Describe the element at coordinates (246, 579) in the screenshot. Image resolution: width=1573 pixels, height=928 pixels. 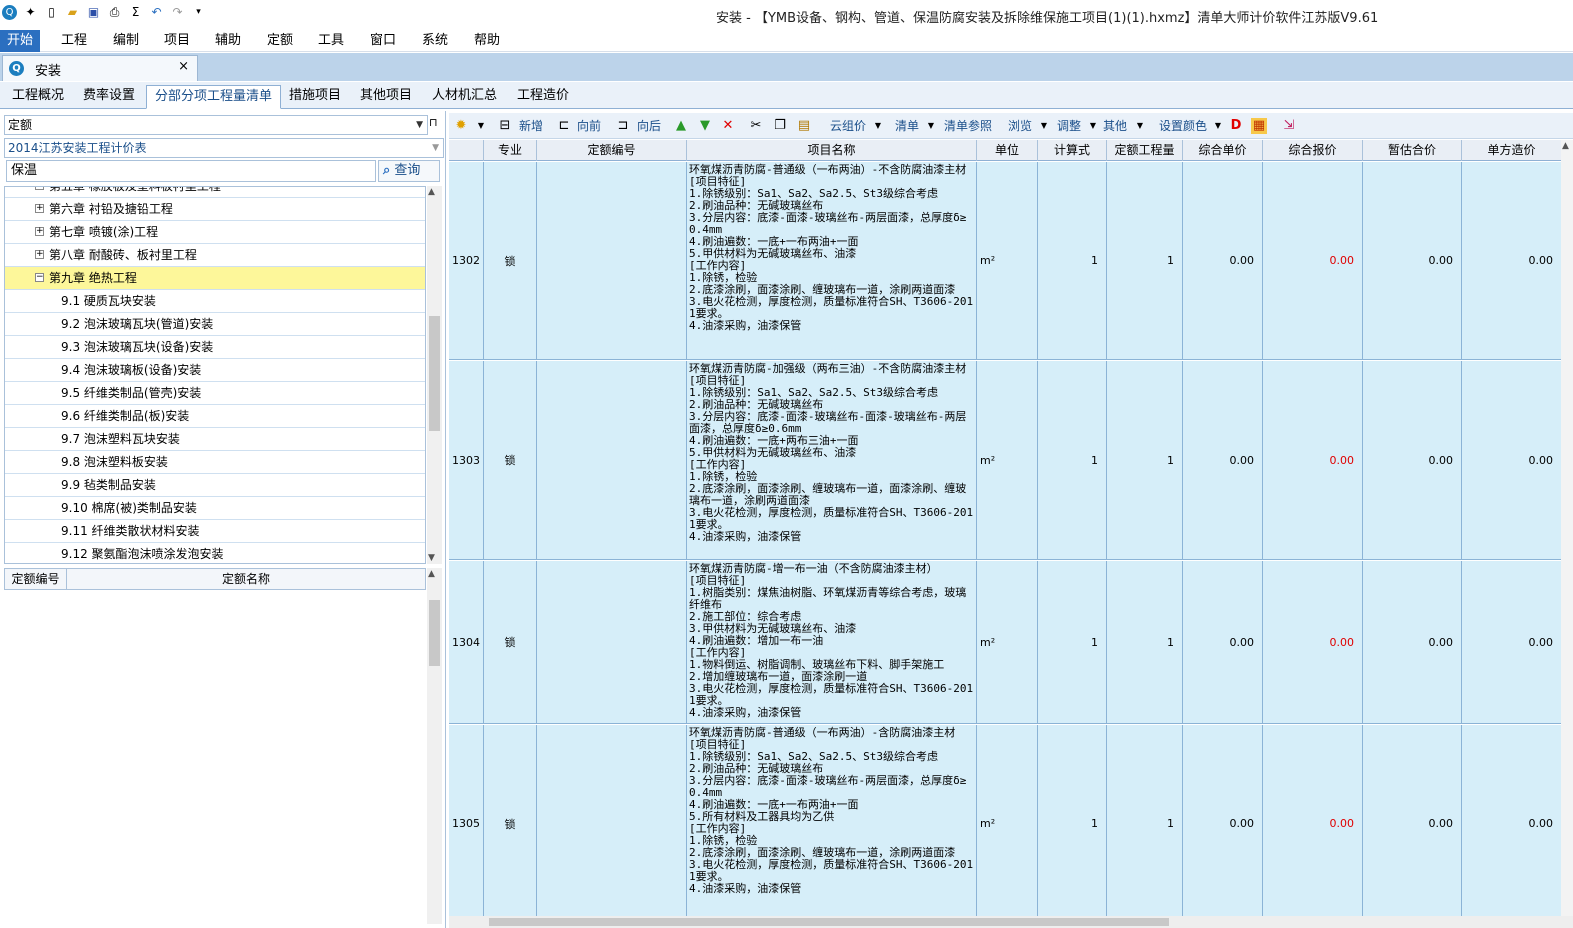
I see `col-quota-name: 定额名称` at that location.